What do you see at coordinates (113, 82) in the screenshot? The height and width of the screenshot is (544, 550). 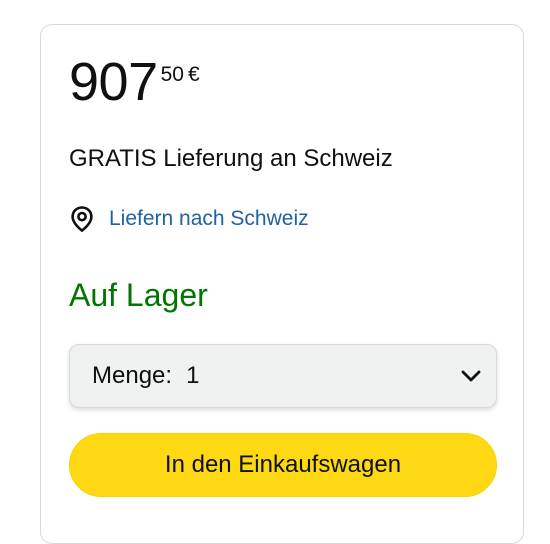 I see `price-whole: 907` at bounding box center [113, 82].